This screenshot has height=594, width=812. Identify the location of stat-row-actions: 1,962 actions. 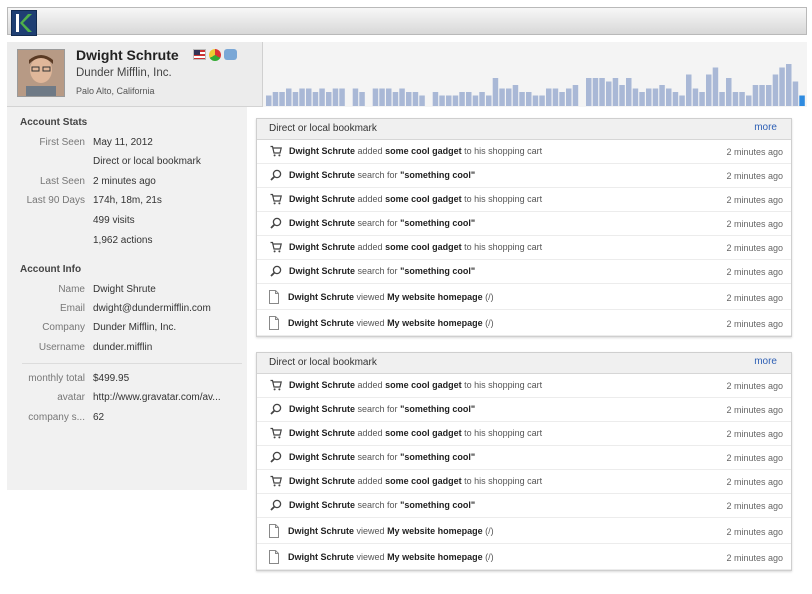
(127, 244).